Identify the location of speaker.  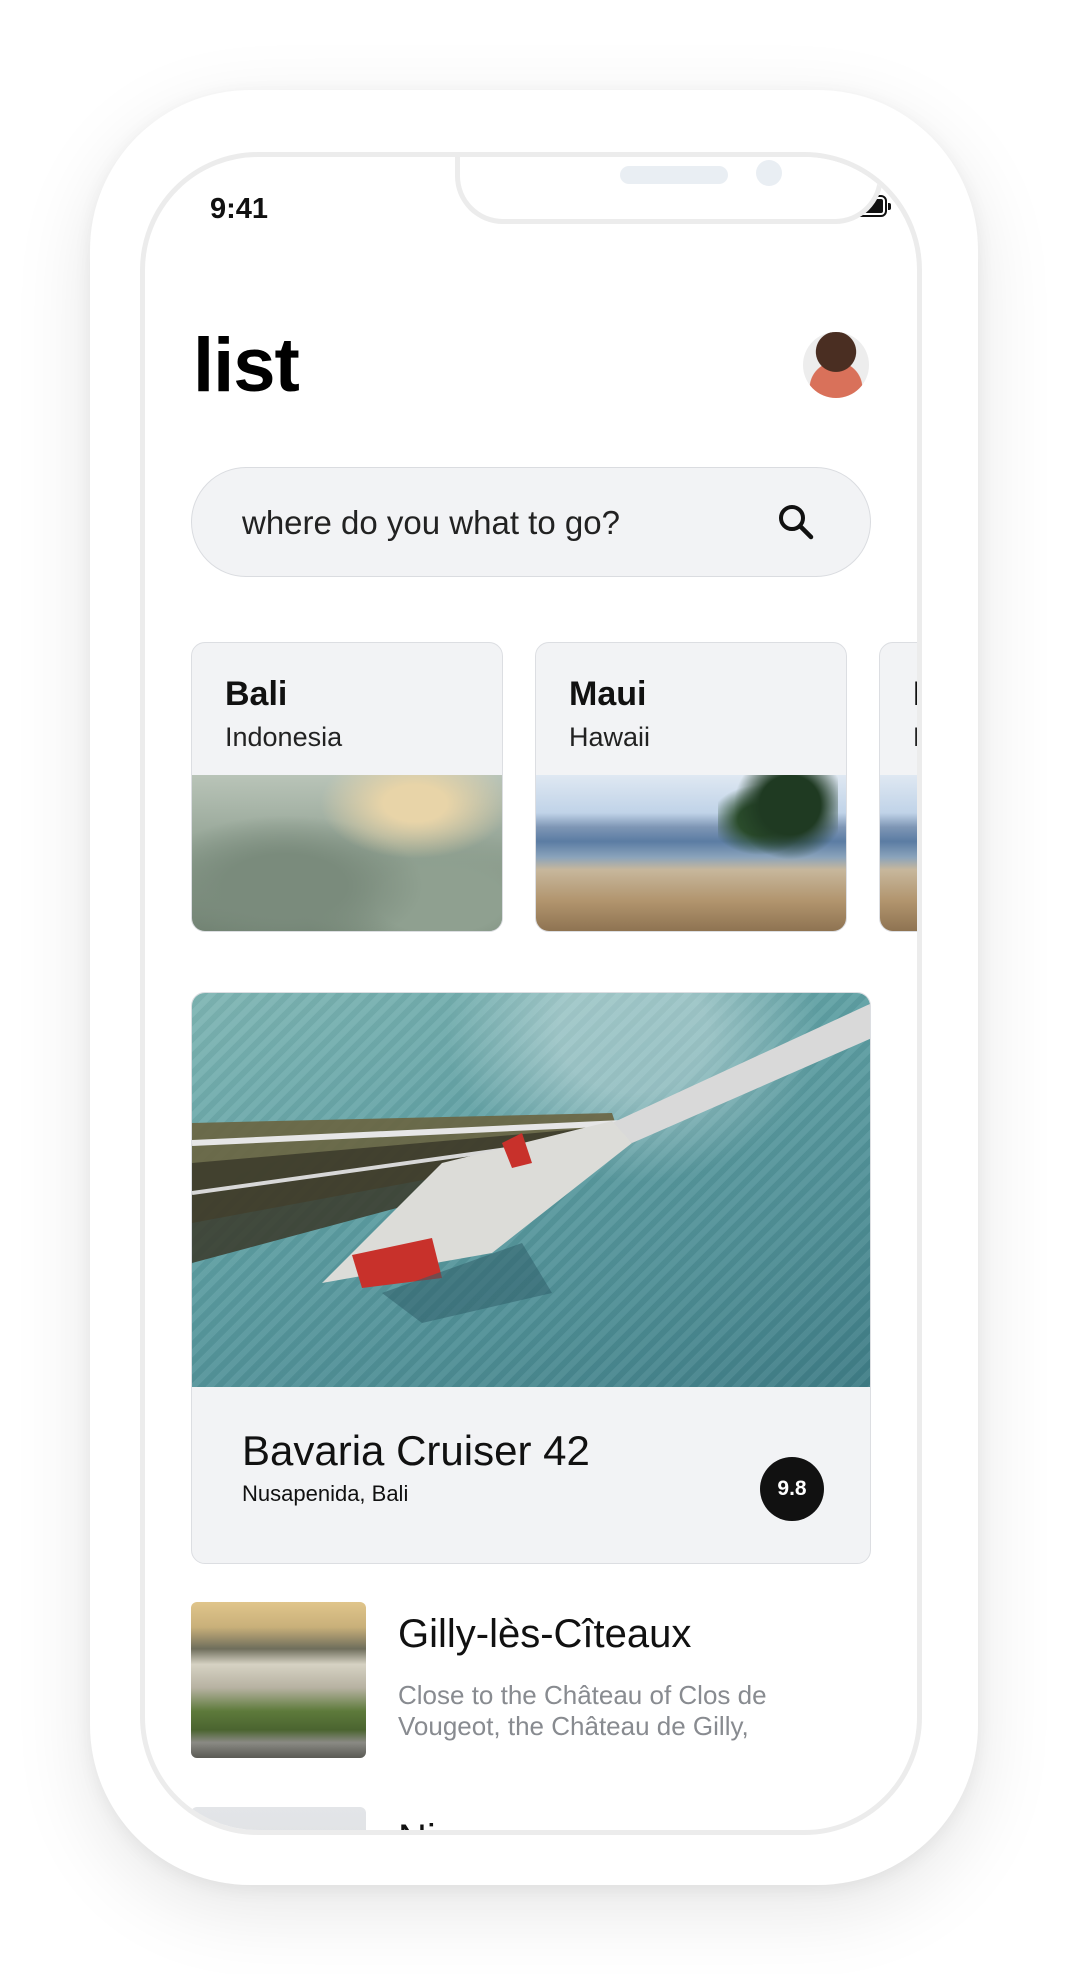
(674, 175).